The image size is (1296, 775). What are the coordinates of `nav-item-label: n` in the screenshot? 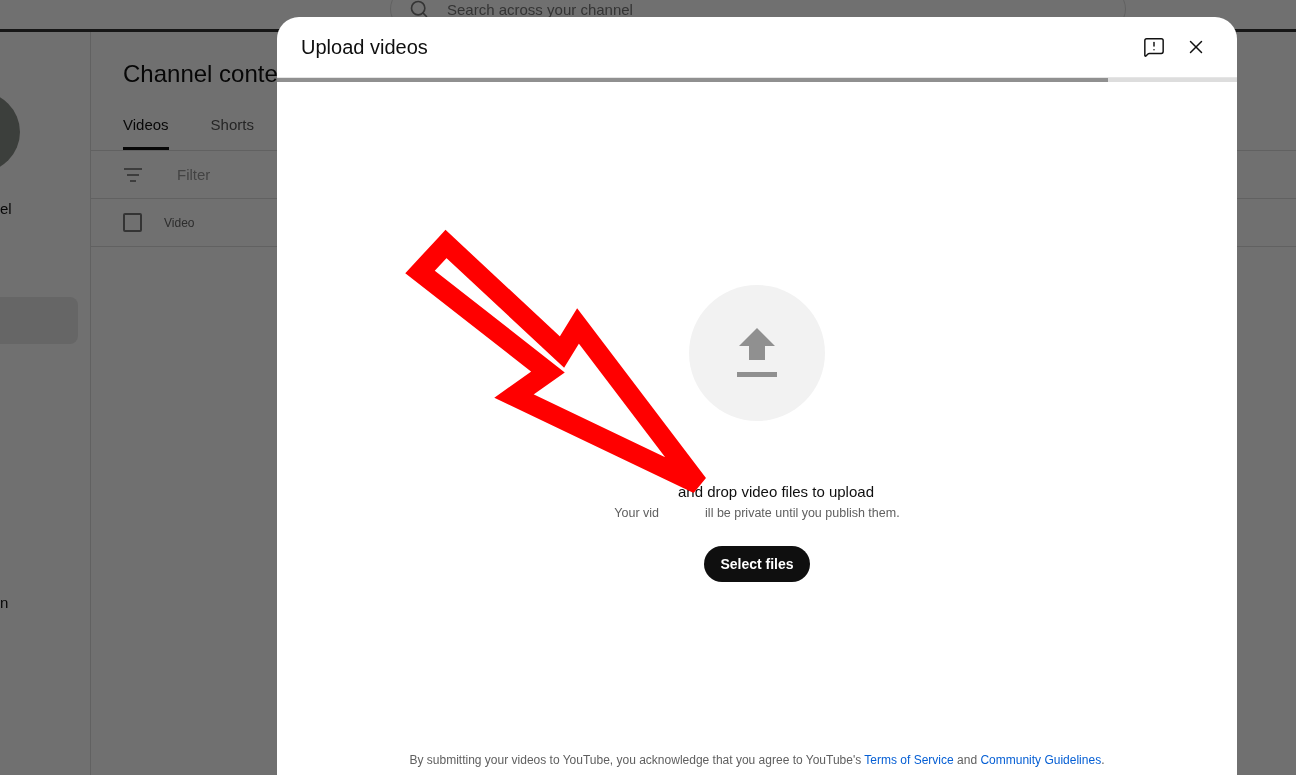 It's located at (45, 602).